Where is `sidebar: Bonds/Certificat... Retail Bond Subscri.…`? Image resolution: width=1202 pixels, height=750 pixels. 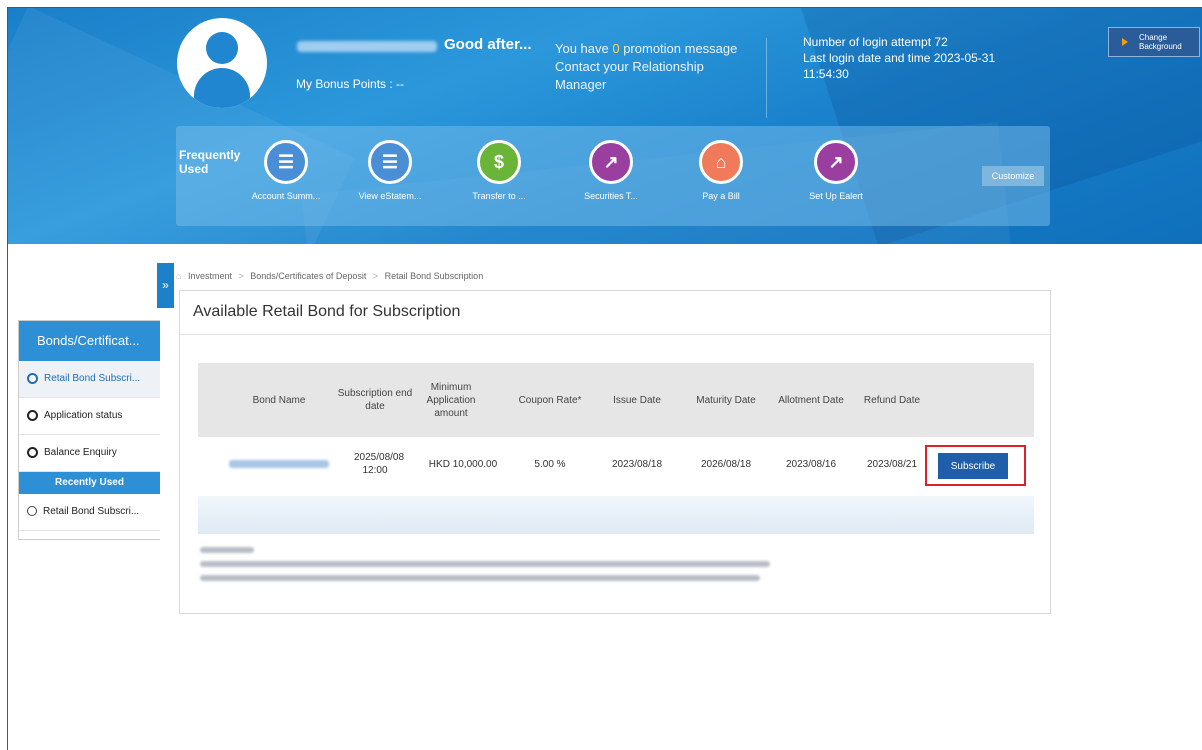
sidebar: Bonds/Certificat... Retail Bond Subscri.… is located at coordinates (89, 430).